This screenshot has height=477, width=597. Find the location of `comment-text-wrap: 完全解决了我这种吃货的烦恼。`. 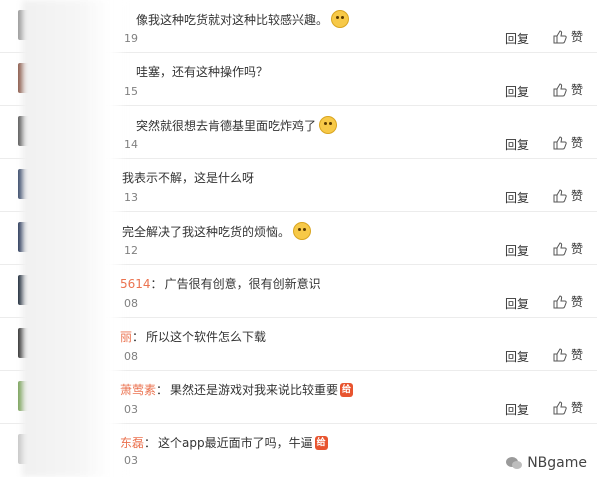

comment-text-wrap: 完全解决了我这种吃货的烦恼。 is located at coordinates (217, 231).